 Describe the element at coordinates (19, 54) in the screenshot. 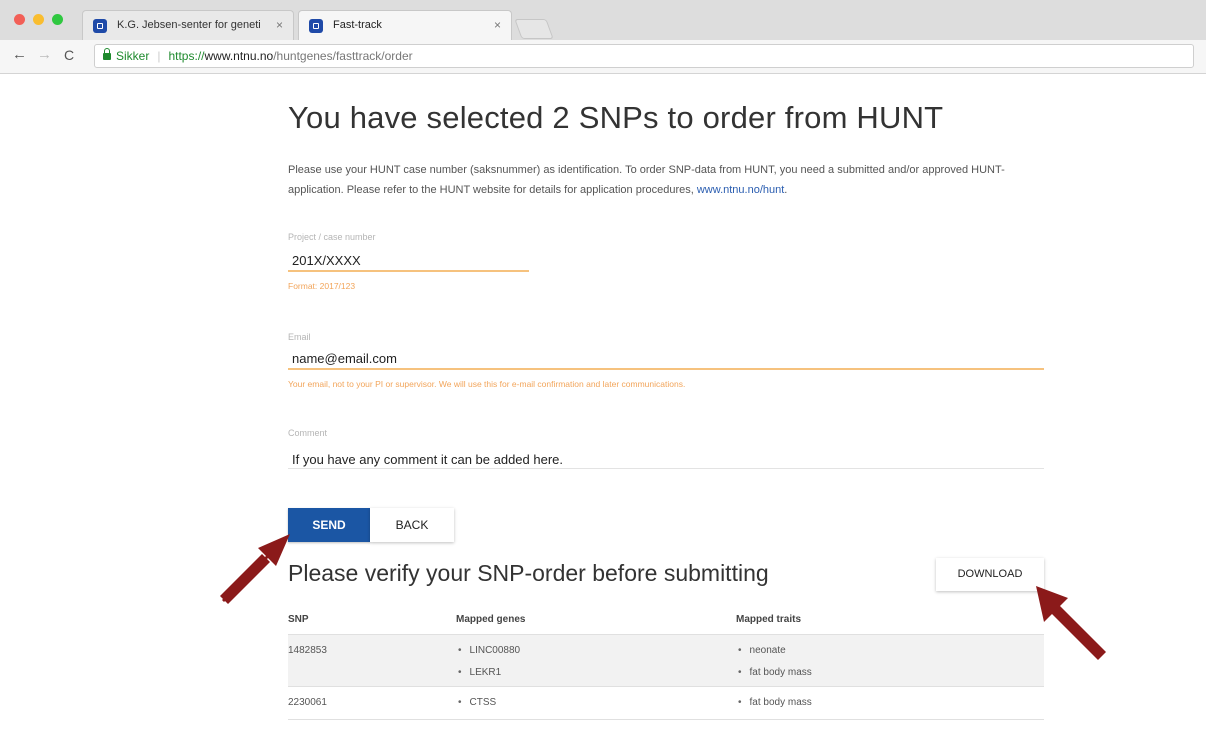

I see `back-arrow-icon: ←` at that location.